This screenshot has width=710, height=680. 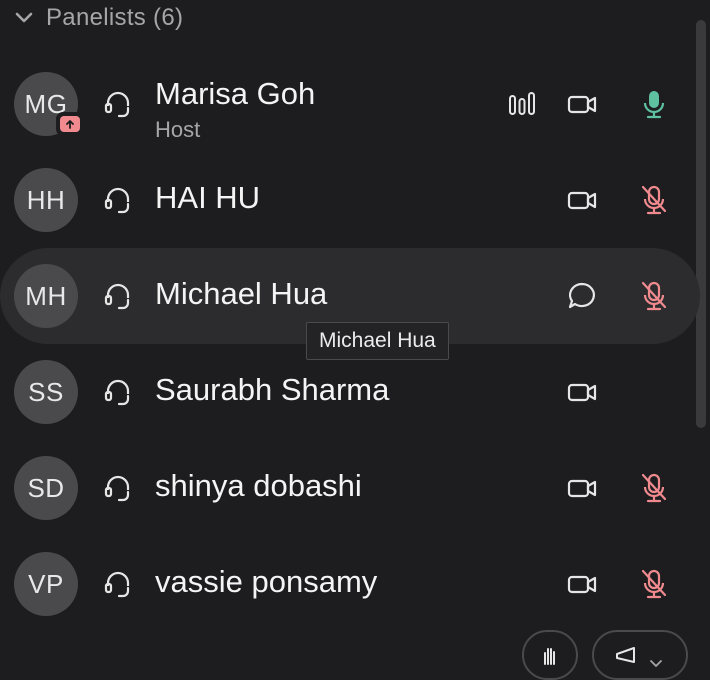 I want to click on panelist-row-marisa-goh: MG Marisa Goh Host, so click(x=350, y=104).